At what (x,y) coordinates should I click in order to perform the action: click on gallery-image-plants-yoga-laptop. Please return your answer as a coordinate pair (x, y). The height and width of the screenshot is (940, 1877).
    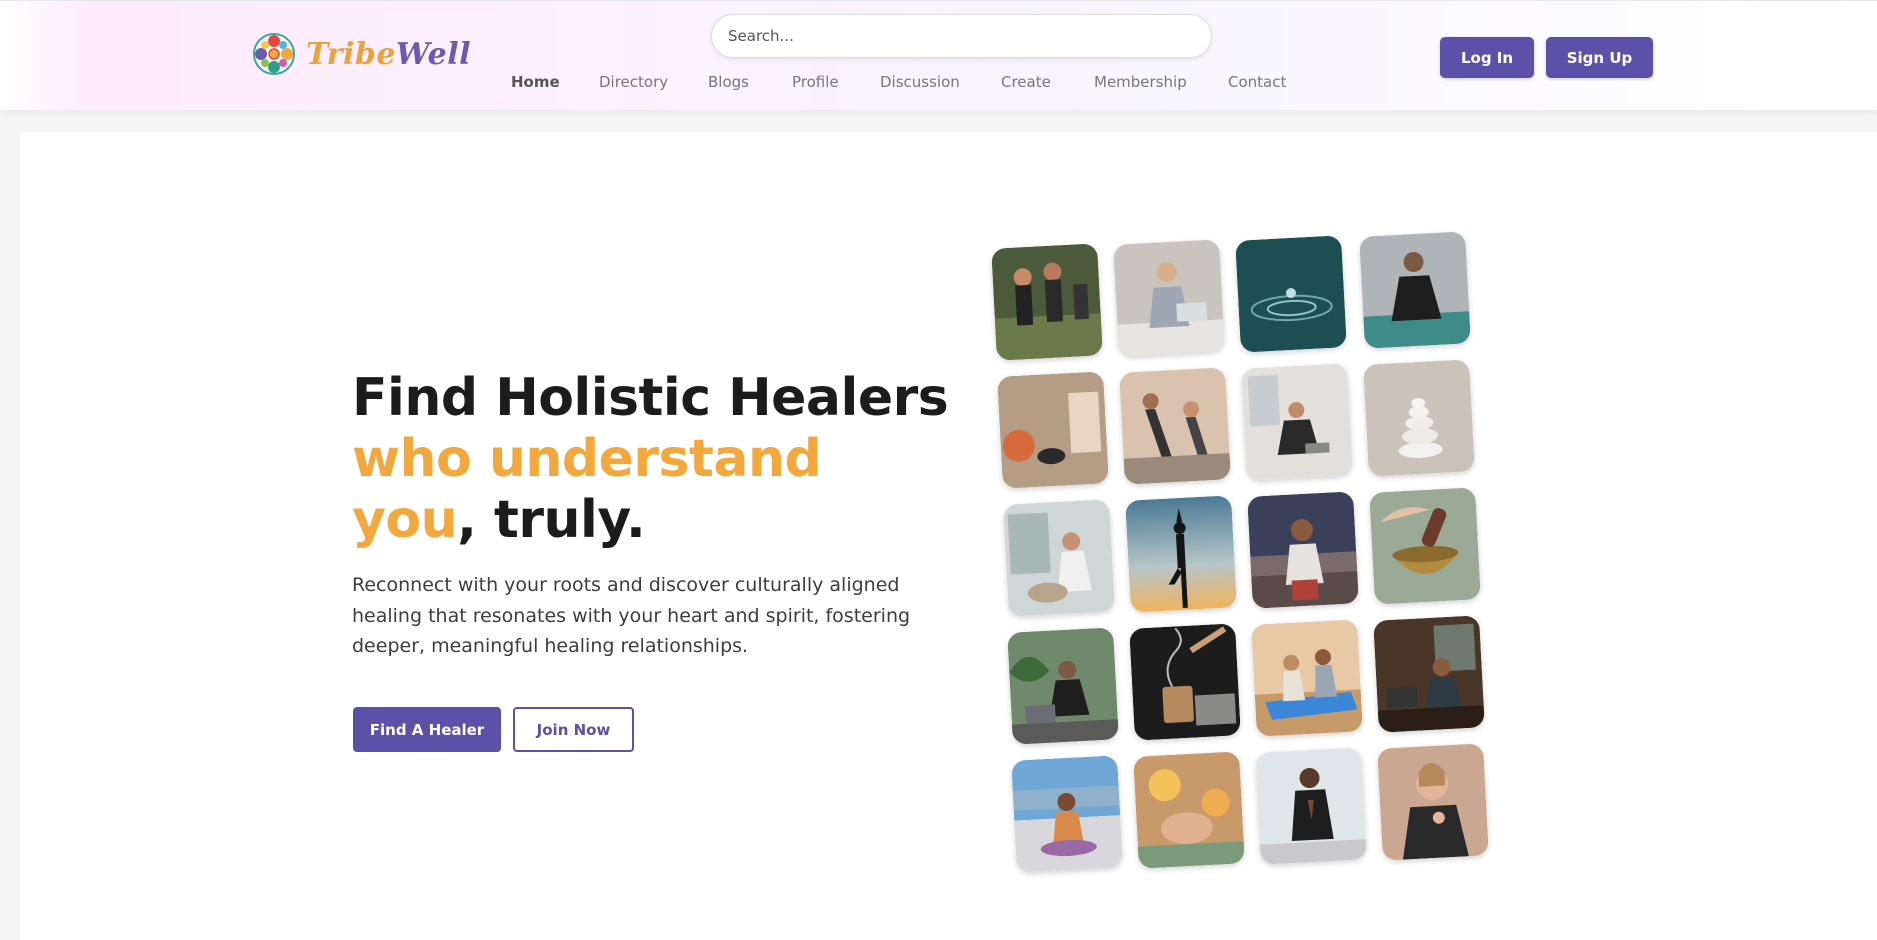
    Looking at the image, I should click on (1063, 686).